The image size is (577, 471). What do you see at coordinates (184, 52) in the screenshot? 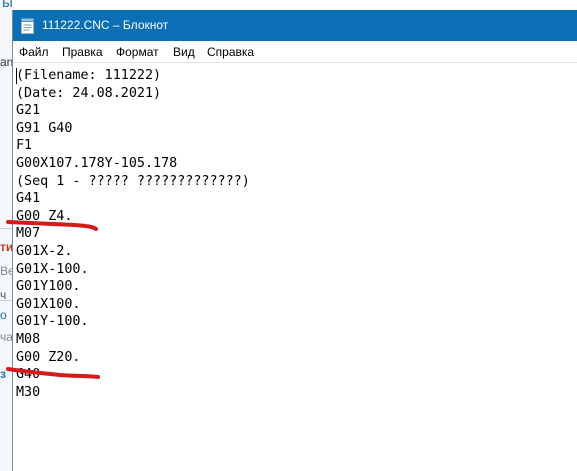
I see `menu-view: Вид` at bounding box center [184, 52].